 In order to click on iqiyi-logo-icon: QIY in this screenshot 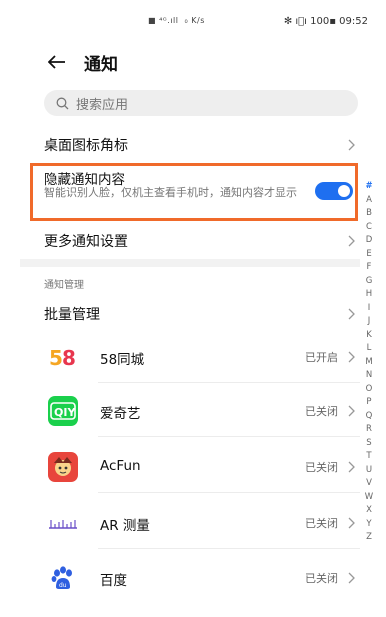, I will do `click(63, 411)`.